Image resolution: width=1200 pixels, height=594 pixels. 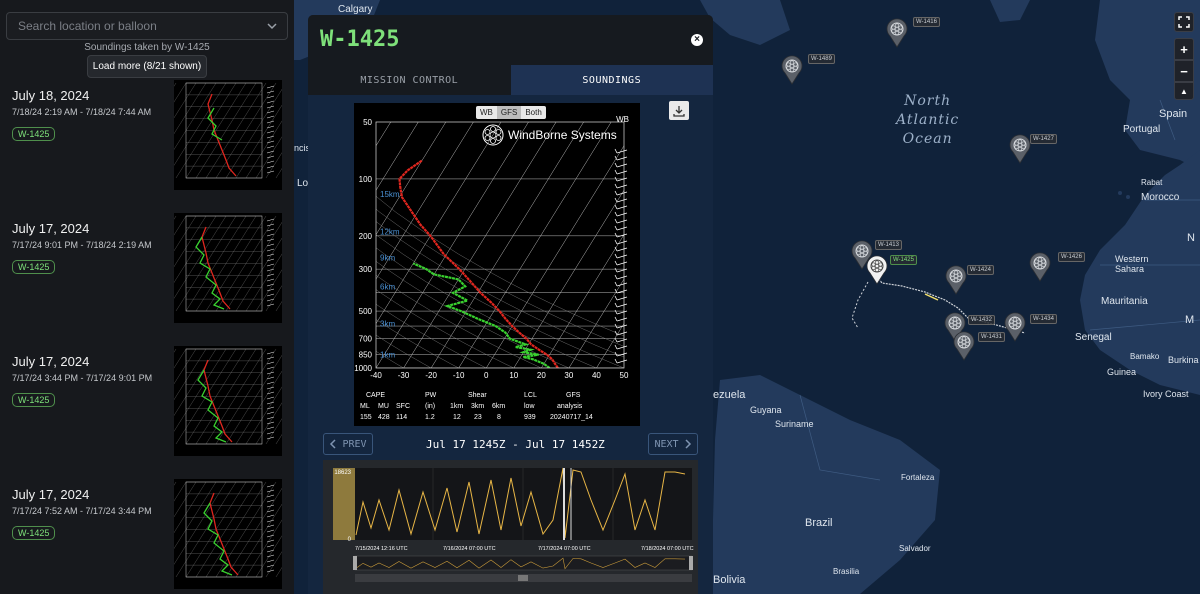 I want to click on pressure-tick-label: 700, so click(x=366, y=339).